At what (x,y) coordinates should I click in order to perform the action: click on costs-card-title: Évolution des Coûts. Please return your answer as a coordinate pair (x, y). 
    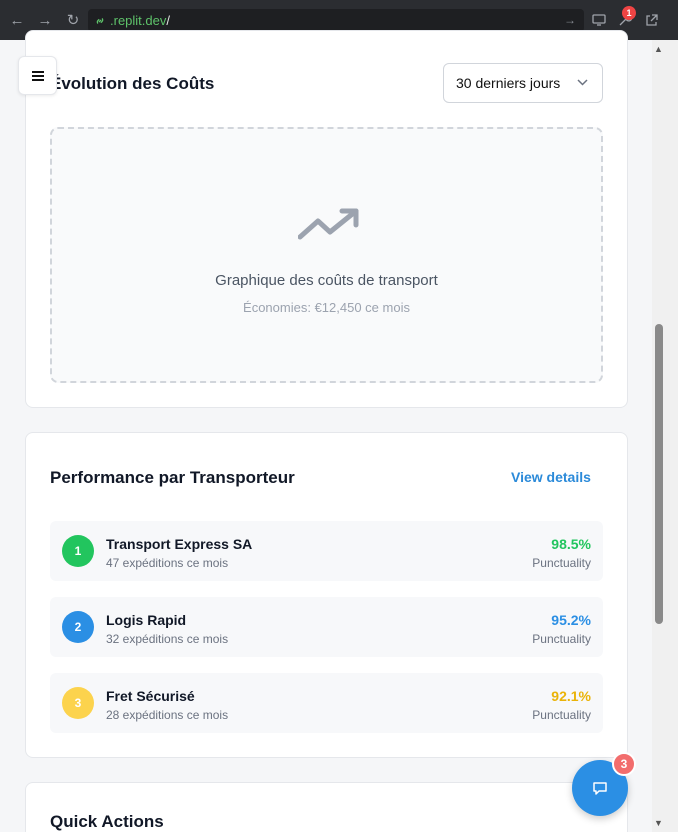
    Looking at the image, I should click on (132, 83).